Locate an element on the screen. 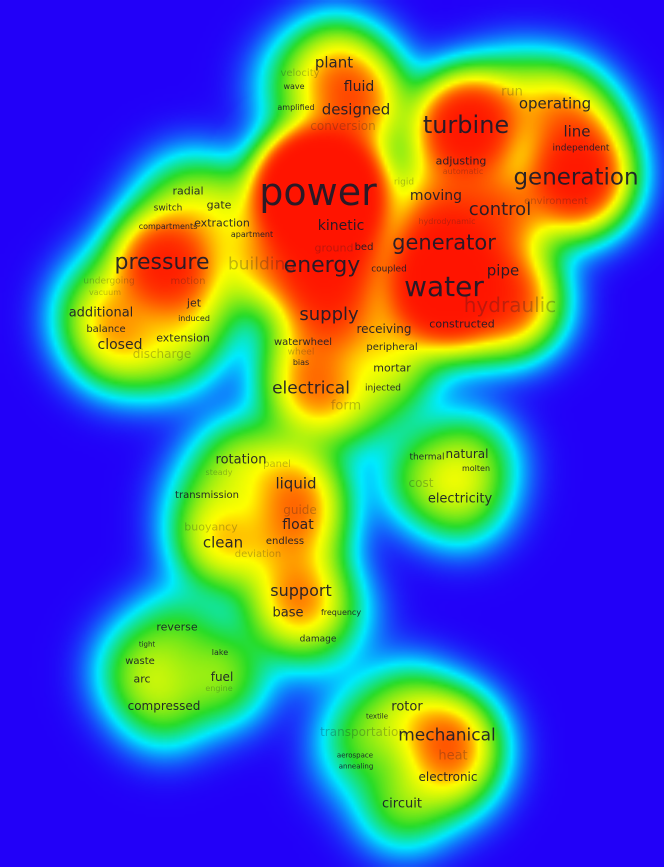 This screenshot has height=867, width=664. term-label-guide: guide is located at coordinates (300, 510).